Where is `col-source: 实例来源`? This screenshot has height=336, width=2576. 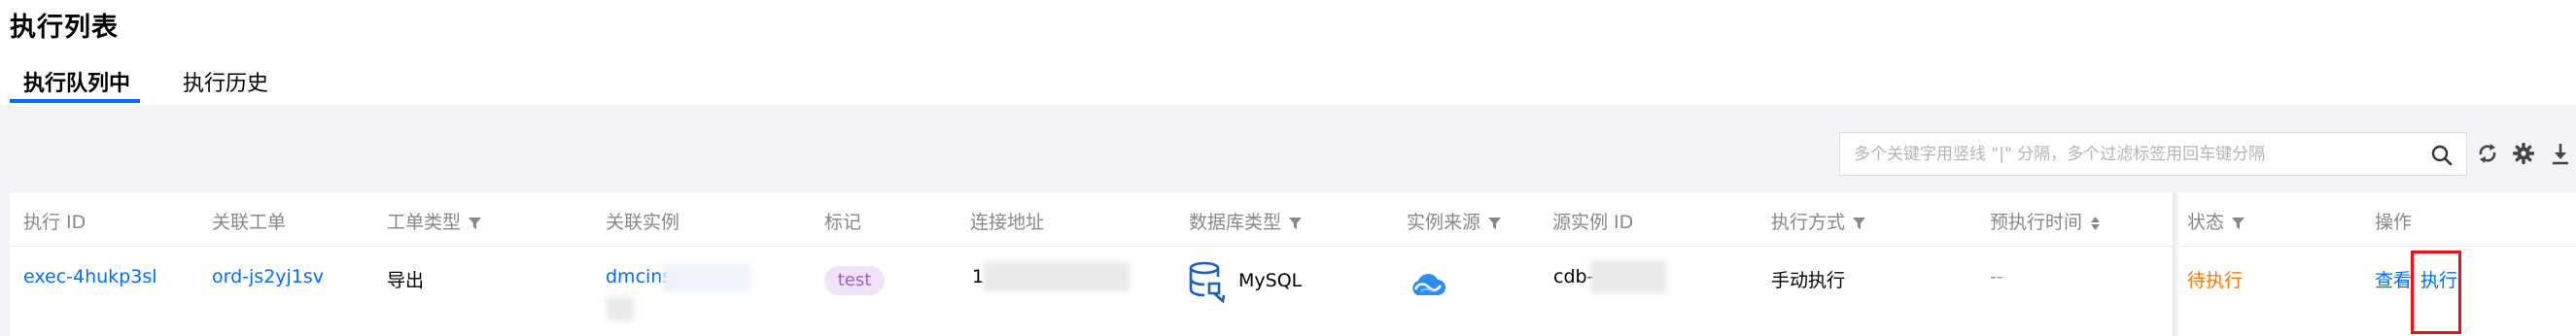 col-source: 实例来源 is located at coordinates (1454, 221).